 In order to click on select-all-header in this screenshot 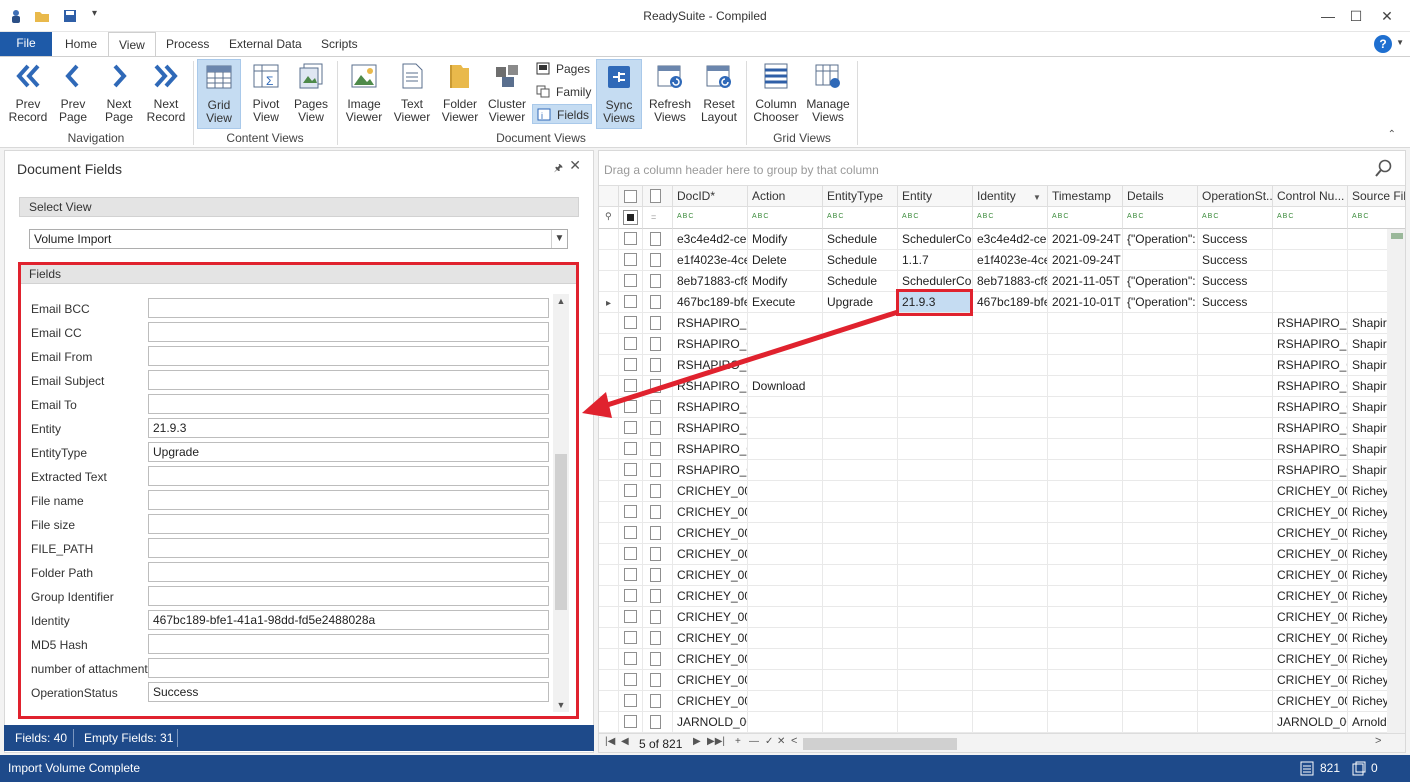, I will do `click(631, 196)`.